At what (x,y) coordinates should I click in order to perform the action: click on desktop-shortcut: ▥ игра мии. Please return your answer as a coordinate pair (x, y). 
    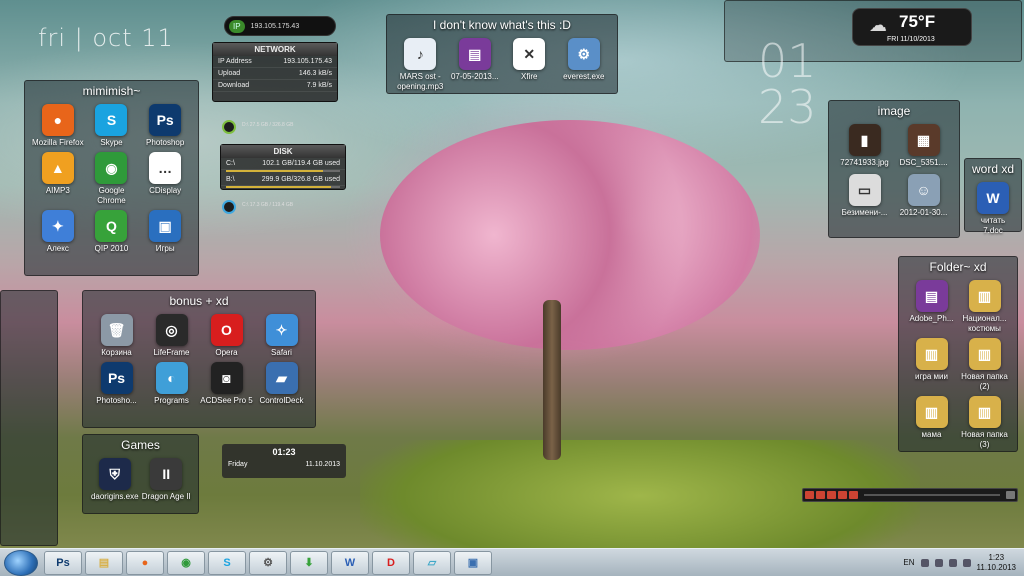
    Looking at the image, I should click on (931, 365).